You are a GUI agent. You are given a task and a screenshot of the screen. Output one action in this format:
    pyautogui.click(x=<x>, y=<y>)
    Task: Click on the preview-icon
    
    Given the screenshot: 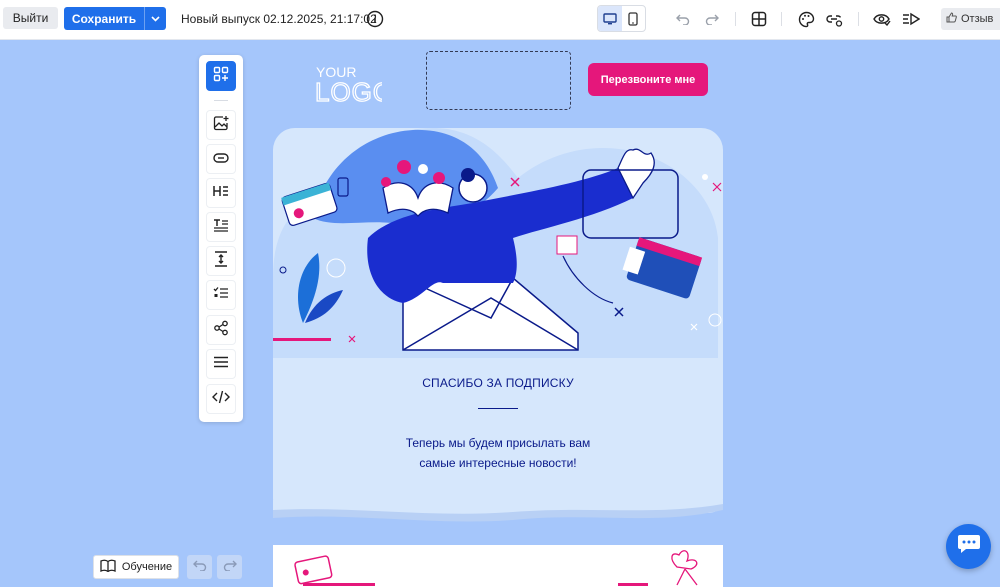 What is the action you would take?
    pyautogui.click(x=882, y=19)
    